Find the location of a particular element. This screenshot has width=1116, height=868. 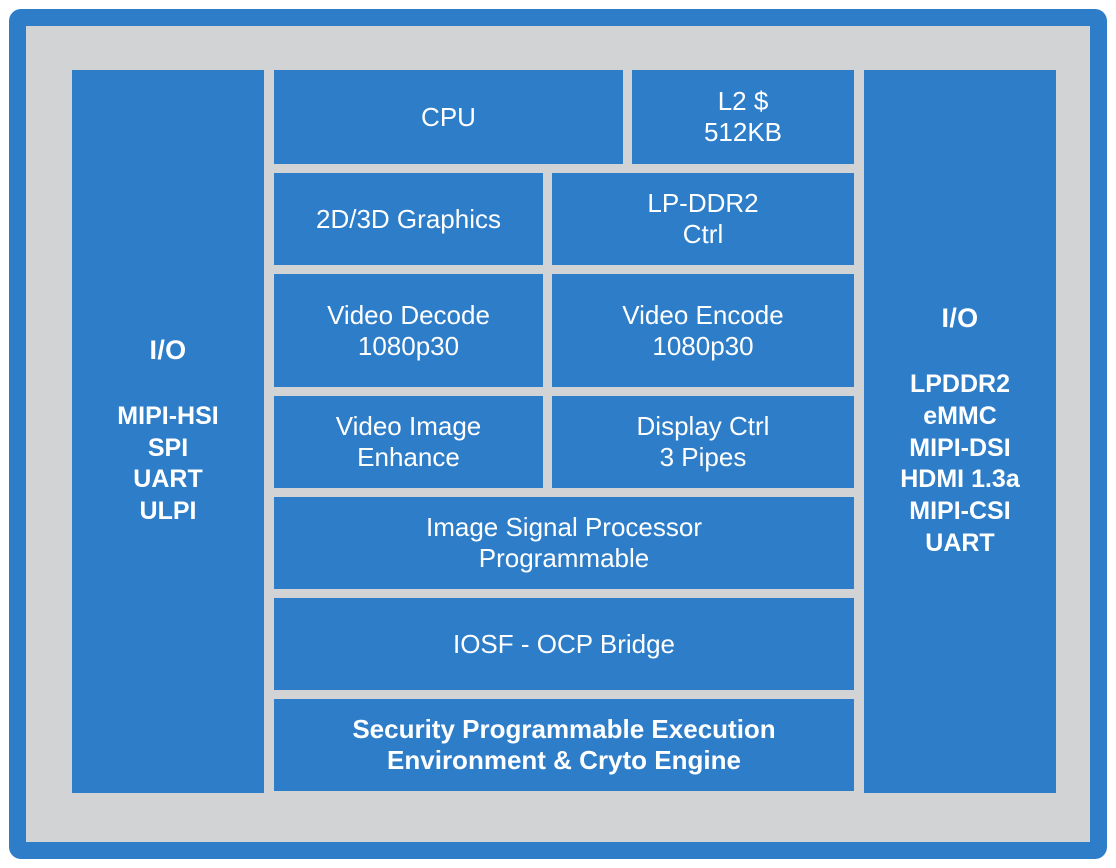

iosf-ocp-bridge-block: IOSF - OCP Bridge is located at coordinates (564, 644).